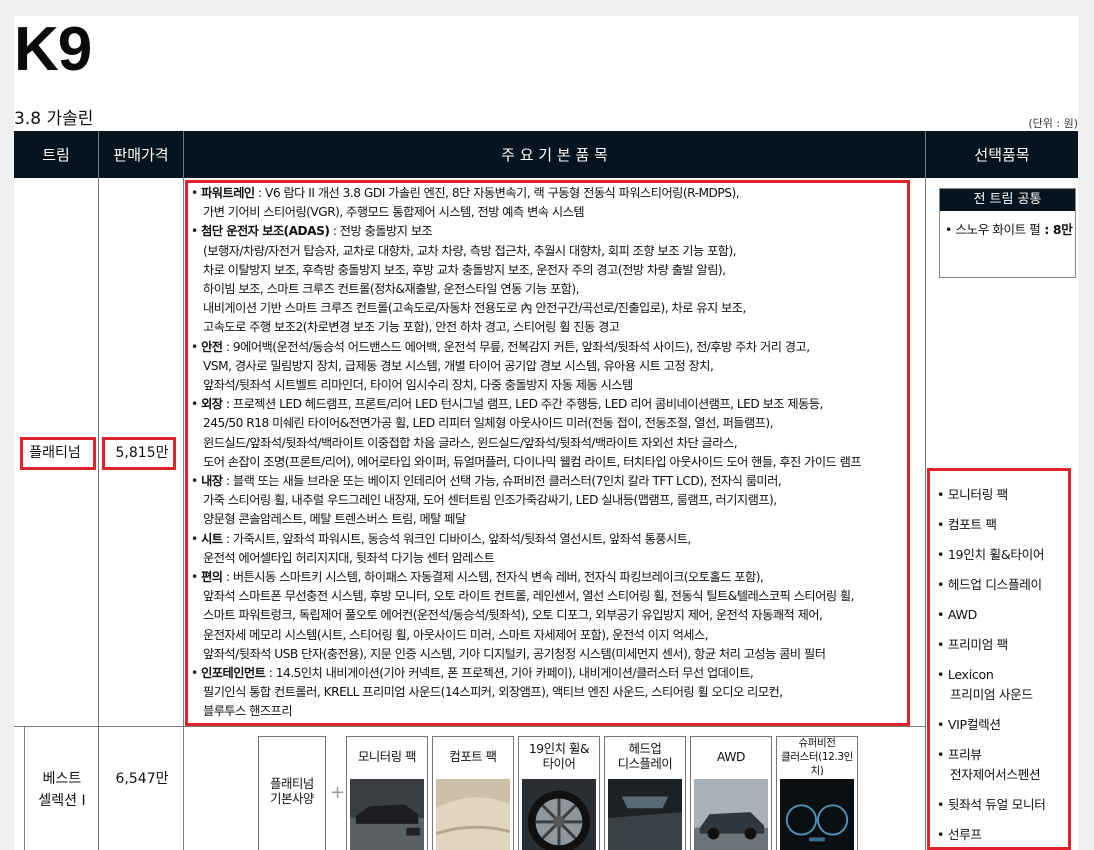 This screenshot has width=1094, height=850. Describe the element at coordinates (141, 154) in the screenshot. I see `col-header-price: 판매가격` at that location.